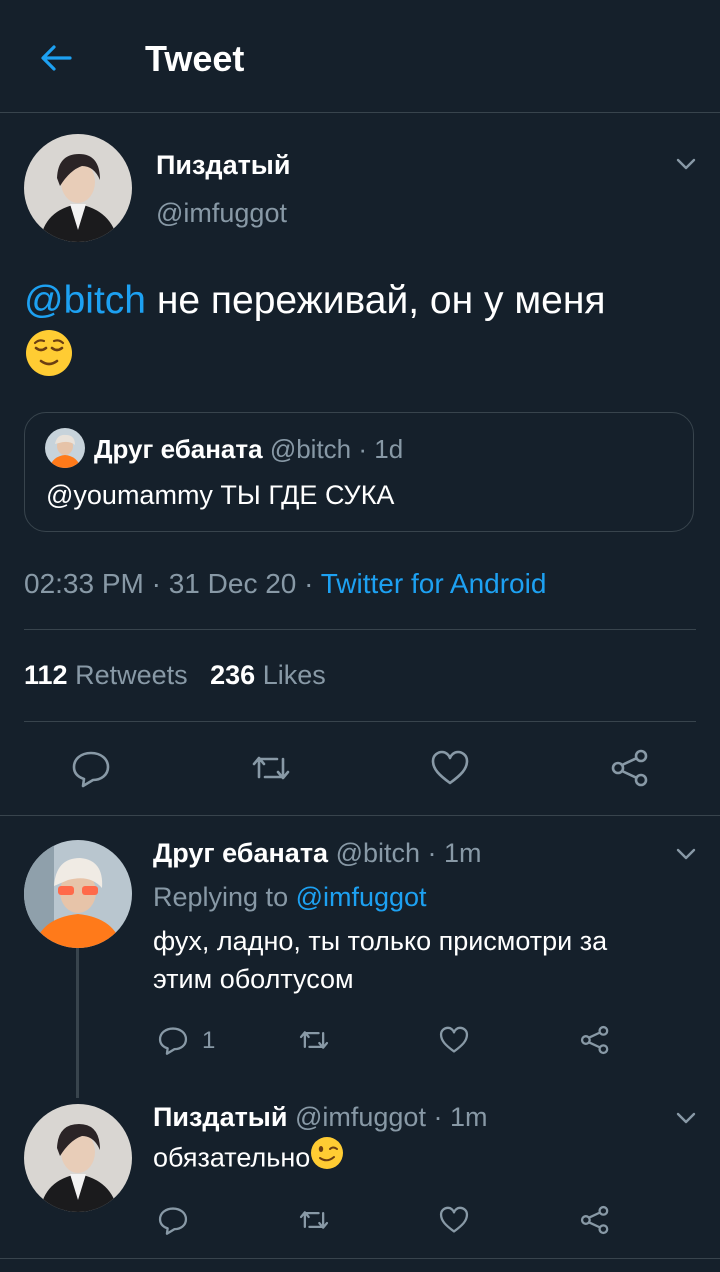 Image resolution: width=720 pixels, height=1272 pixels. What do you see at coordinates (240, 853) in the screenshot?
I see `reply-author-name: Друг ебаната` at bounding box center [240, 853].